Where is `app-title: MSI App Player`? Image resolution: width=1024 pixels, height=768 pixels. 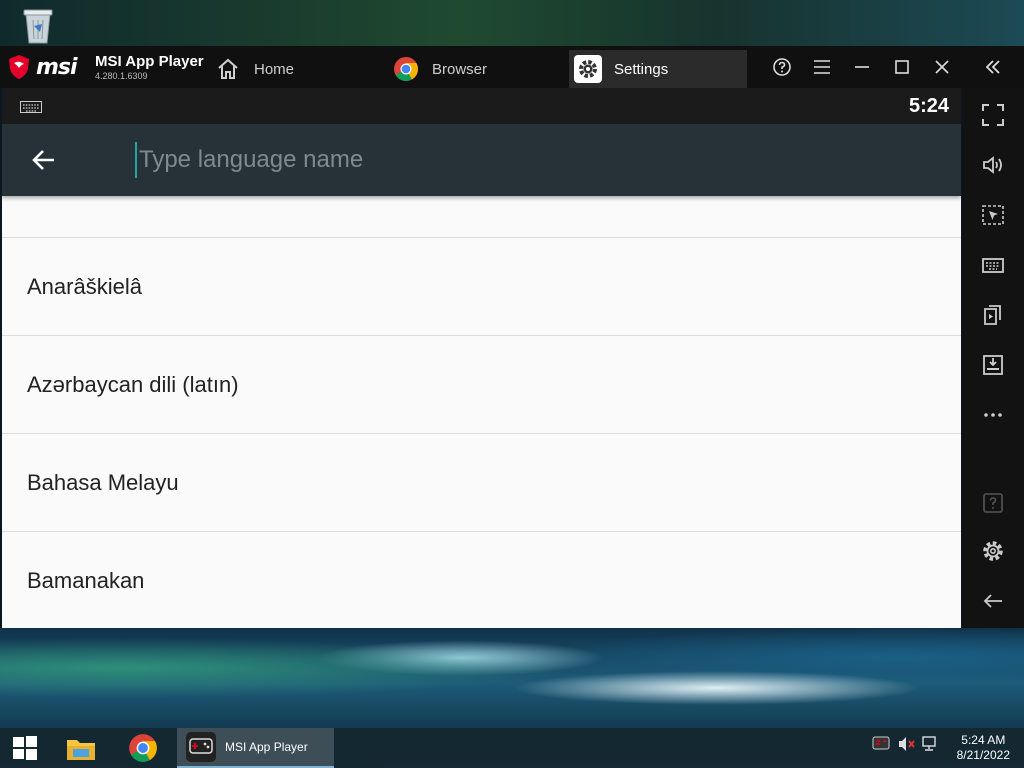 app-title: MSI App Player is located at coordinates (149, 61).